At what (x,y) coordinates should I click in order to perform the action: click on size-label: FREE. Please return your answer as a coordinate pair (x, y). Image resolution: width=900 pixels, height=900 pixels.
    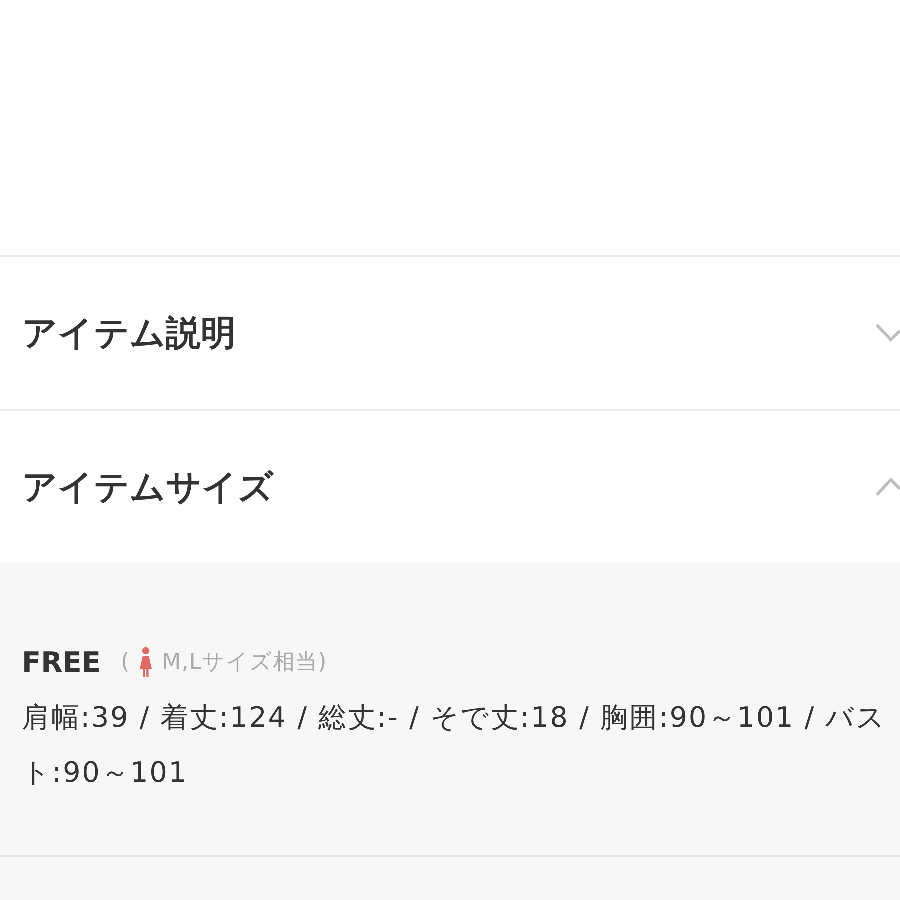
    Looking at the image, I should click on (61, 662).